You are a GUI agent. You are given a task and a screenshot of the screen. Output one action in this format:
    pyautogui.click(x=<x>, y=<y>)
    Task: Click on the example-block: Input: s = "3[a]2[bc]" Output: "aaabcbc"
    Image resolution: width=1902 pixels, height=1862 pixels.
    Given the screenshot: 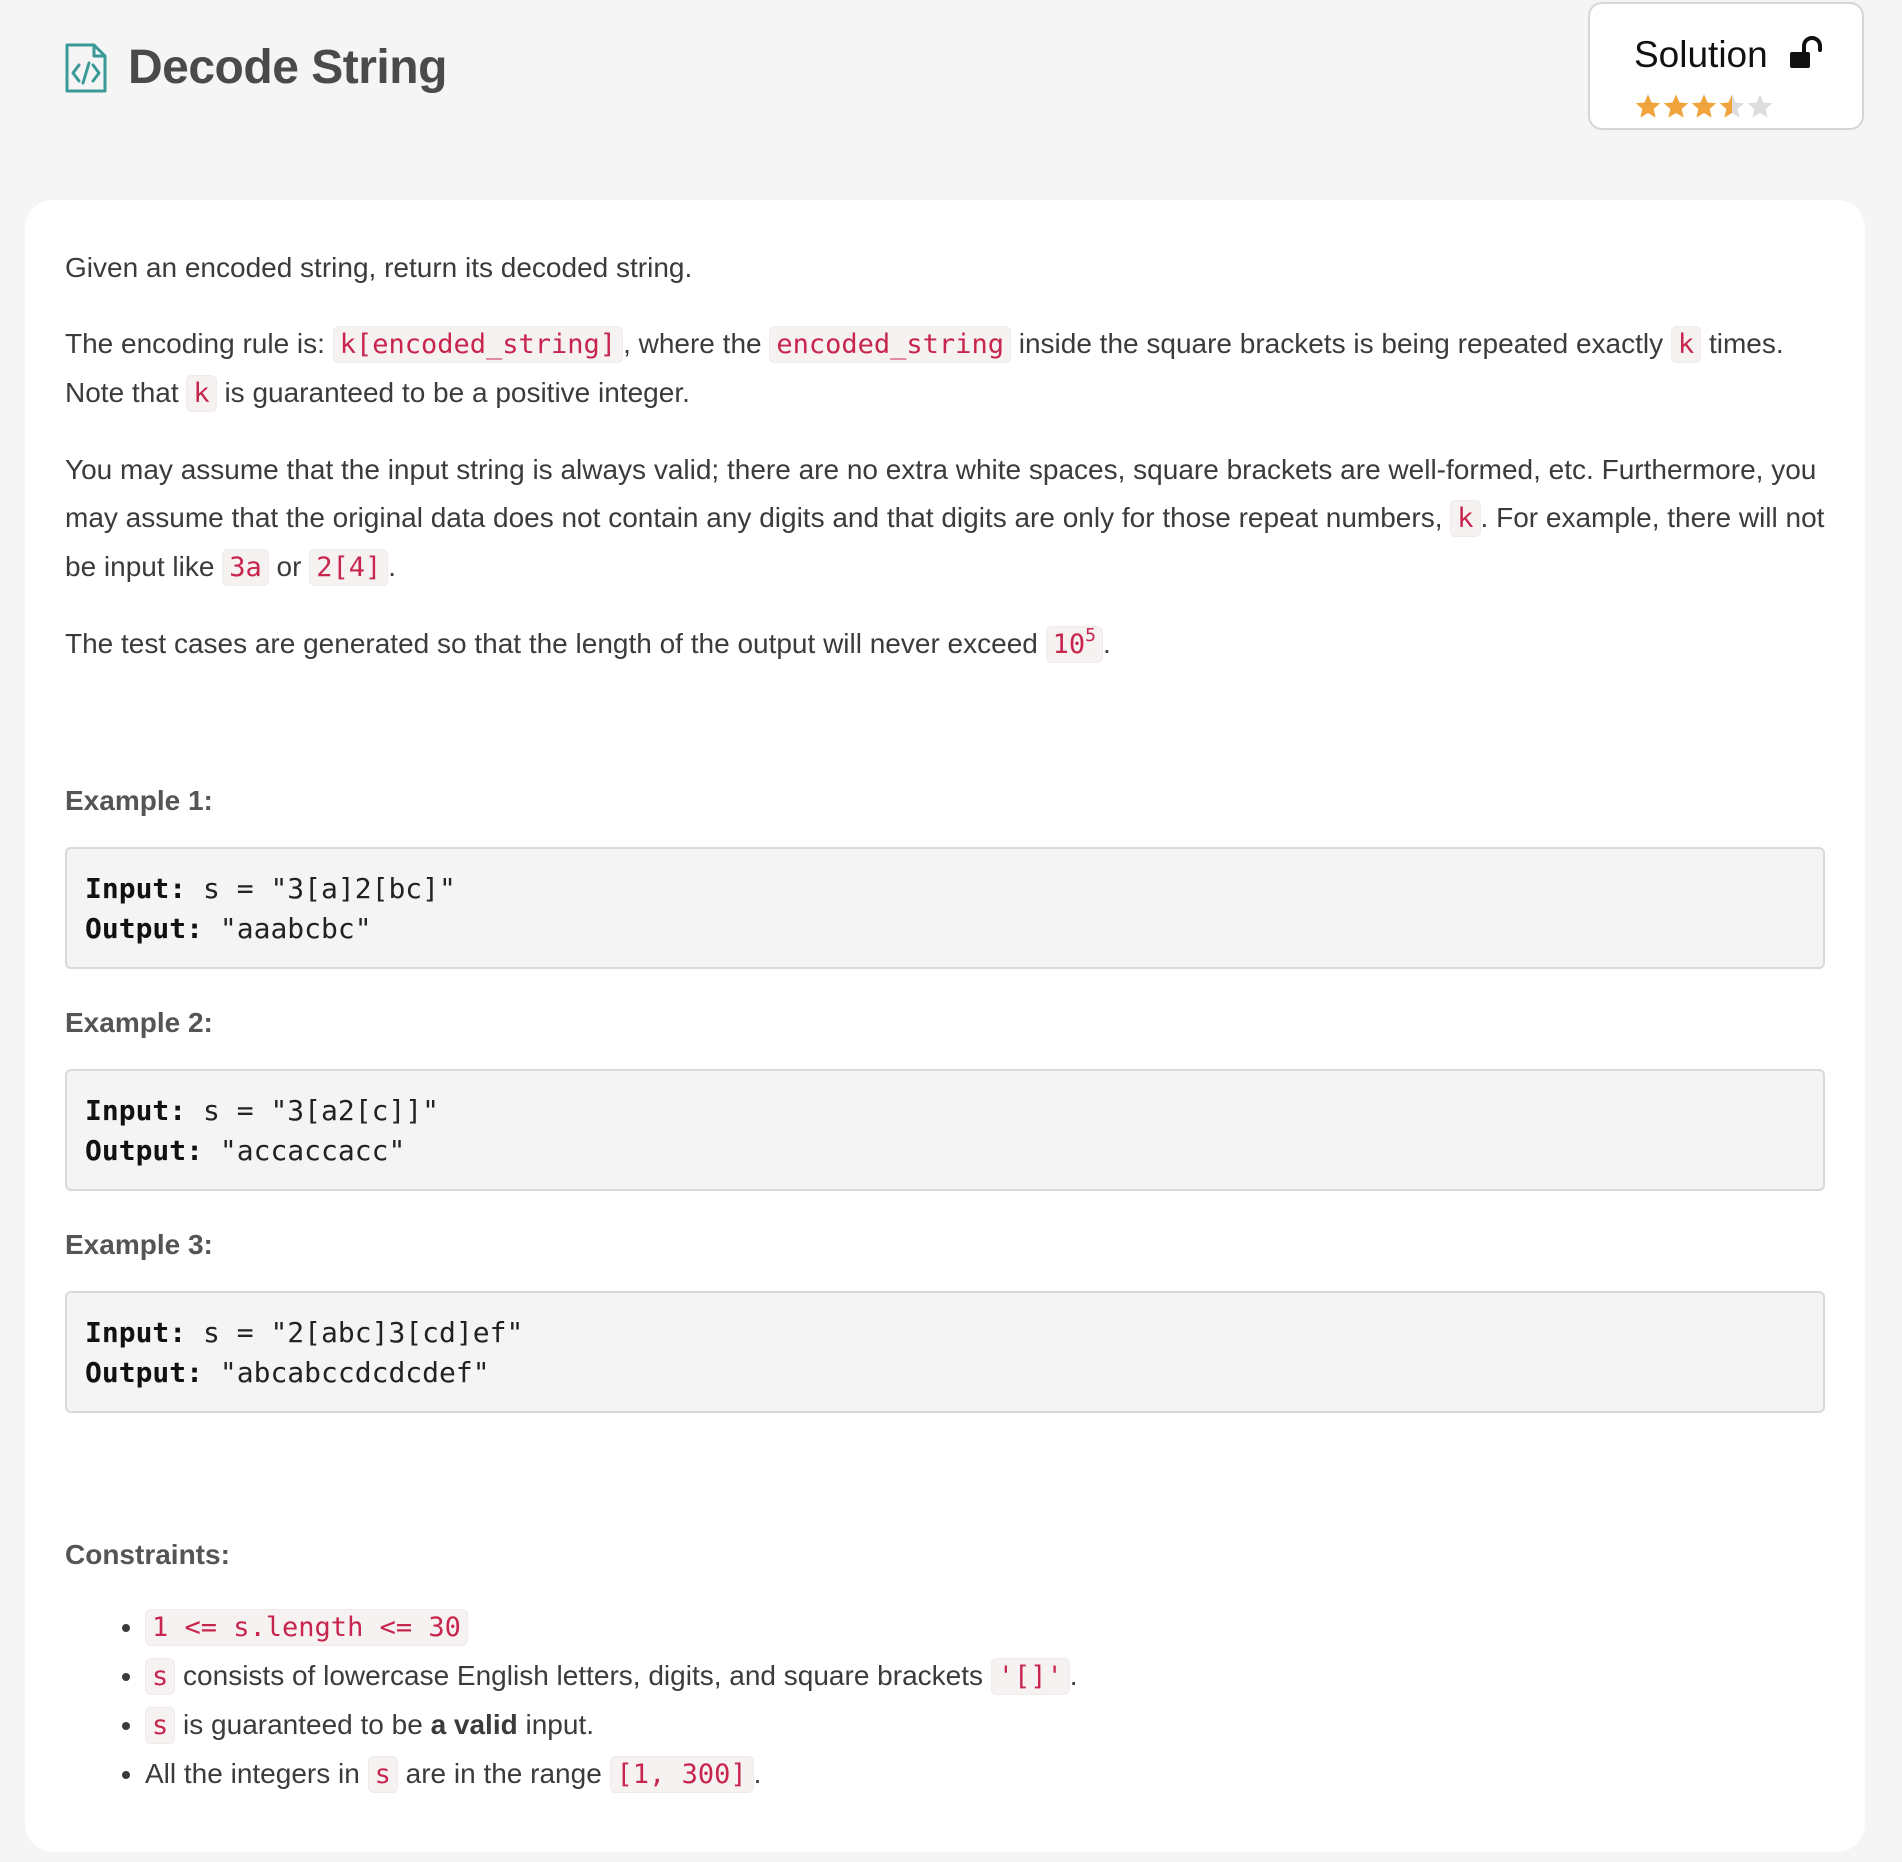 What is the action you would take?
    pyautogui.click(x=945, y=908)
    